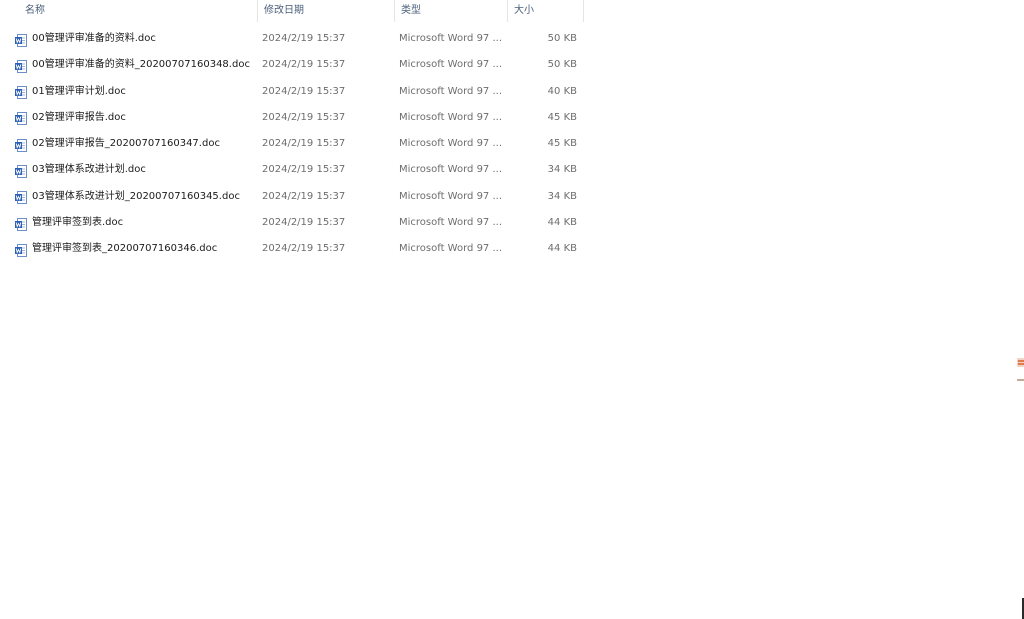 The image size is (1024, 619). What do you see at coordinates (135, 92) in the screenshot?
I see `file-name-cell: 01管理评审计划.doc` at bounding box center [135, 92].